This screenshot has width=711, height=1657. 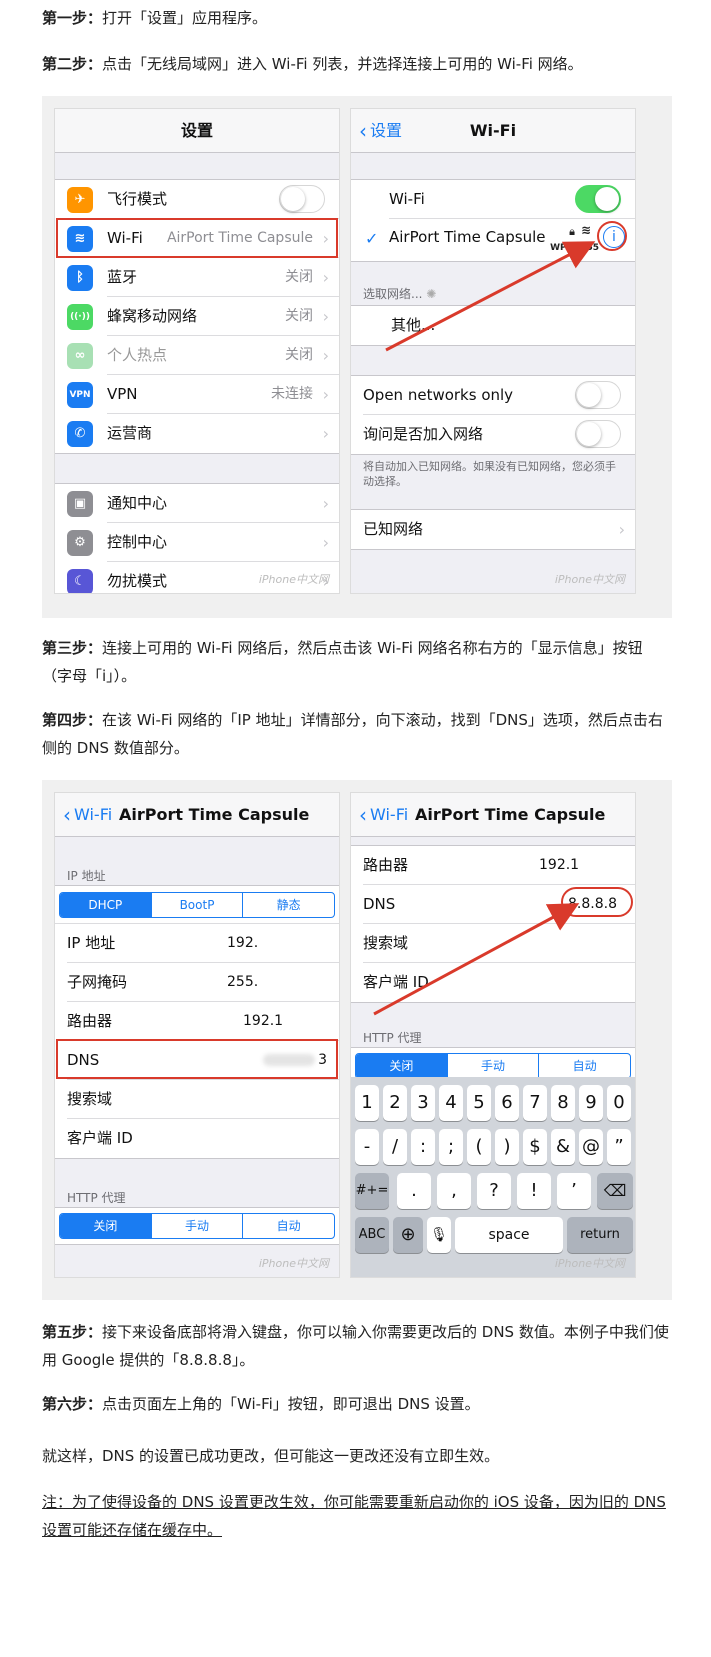 What do you see at coordinates (574, 1191) in the screenshot?
I see `key: ’` at bounding box center [574, 1191].